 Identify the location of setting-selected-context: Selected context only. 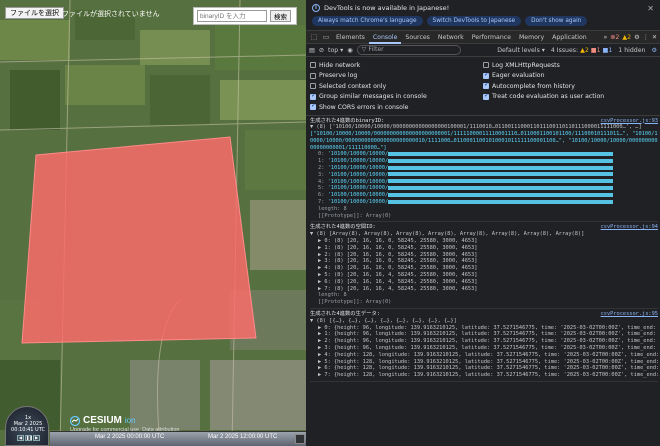
(396, 86).